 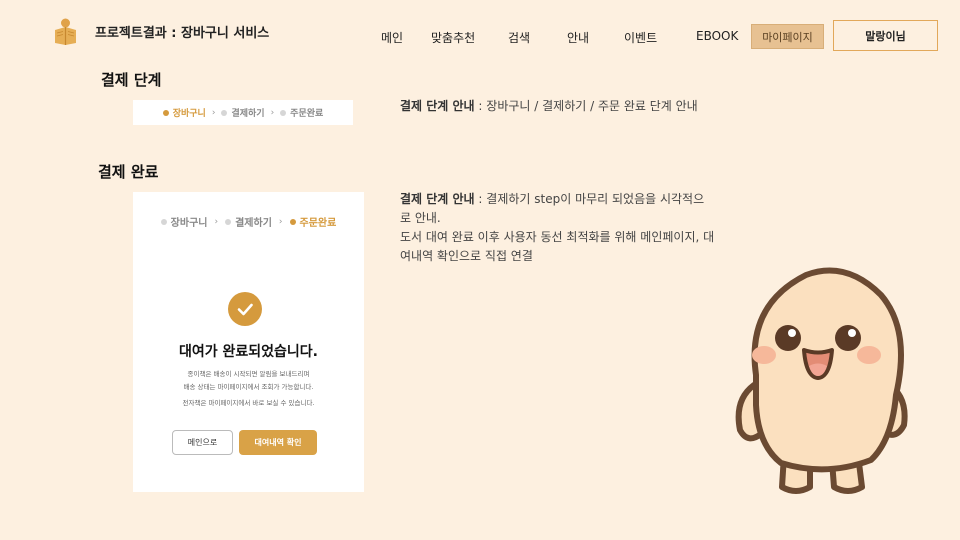 I want to click on description-text: 로 안내., so click(x=420, y=218).